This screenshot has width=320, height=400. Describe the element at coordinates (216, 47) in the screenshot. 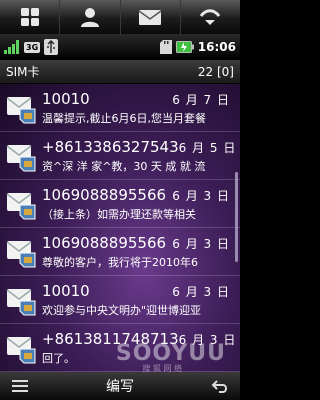

I see `clock: 16:06` at that location.